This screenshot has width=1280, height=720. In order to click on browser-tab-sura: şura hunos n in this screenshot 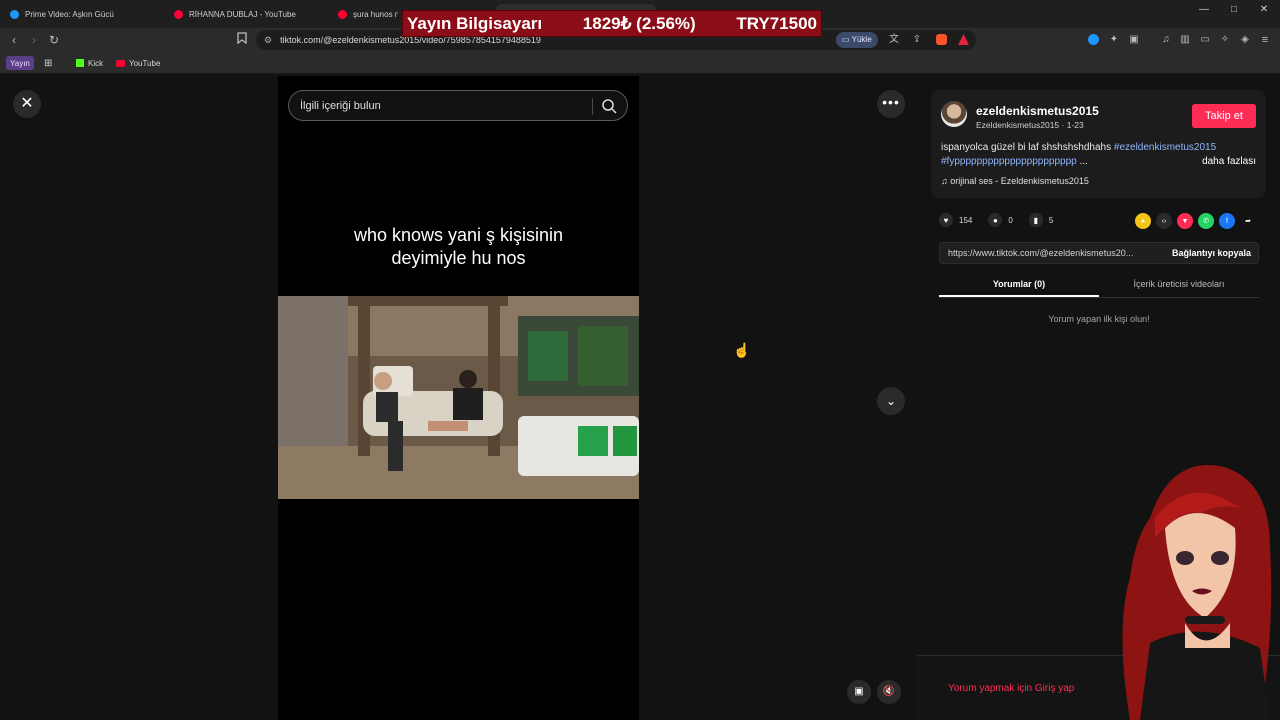, I will do `click(368, 14)`.